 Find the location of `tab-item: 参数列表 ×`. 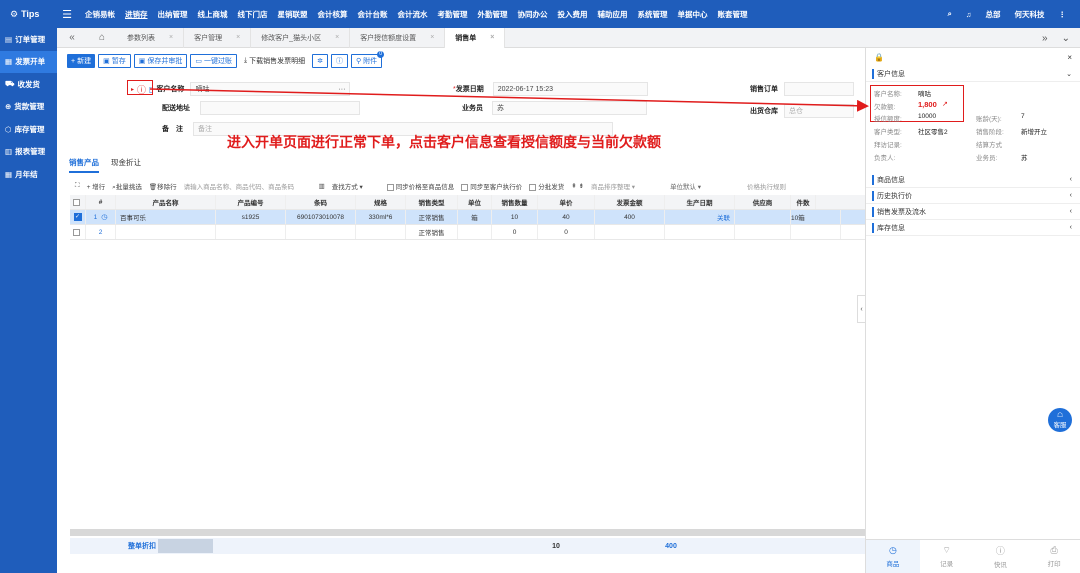

tab-item: 参数列表 × is located at coordinates (151, 37).